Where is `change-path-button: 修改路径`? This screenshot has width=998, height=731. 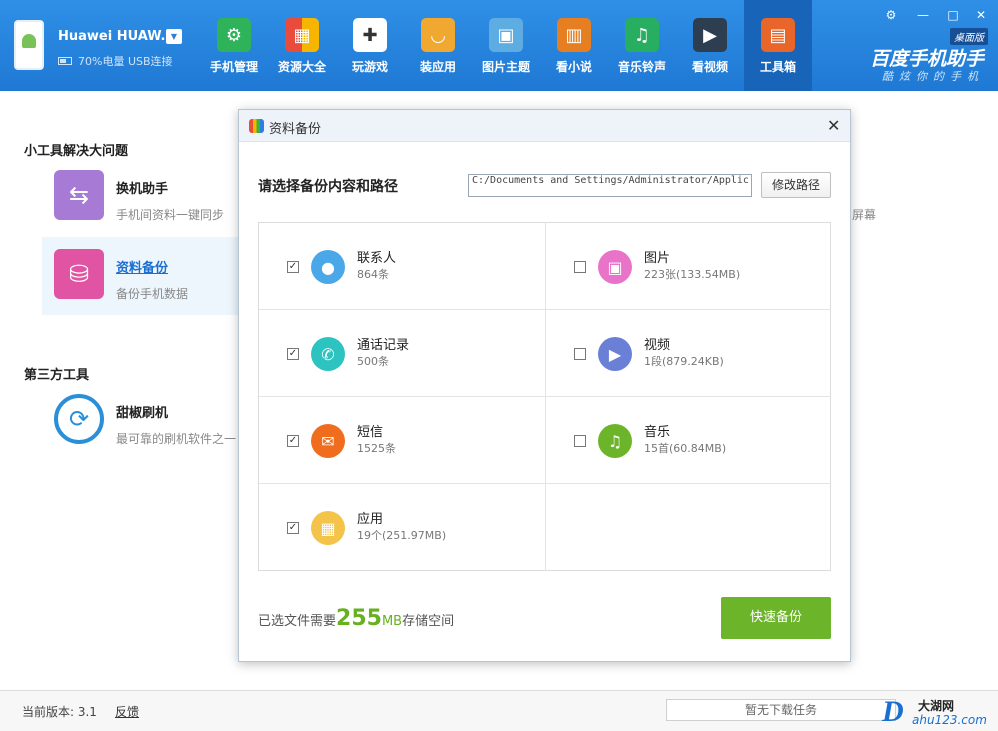 change-path-button: 修改路径 is located at coordinates (796, 185).